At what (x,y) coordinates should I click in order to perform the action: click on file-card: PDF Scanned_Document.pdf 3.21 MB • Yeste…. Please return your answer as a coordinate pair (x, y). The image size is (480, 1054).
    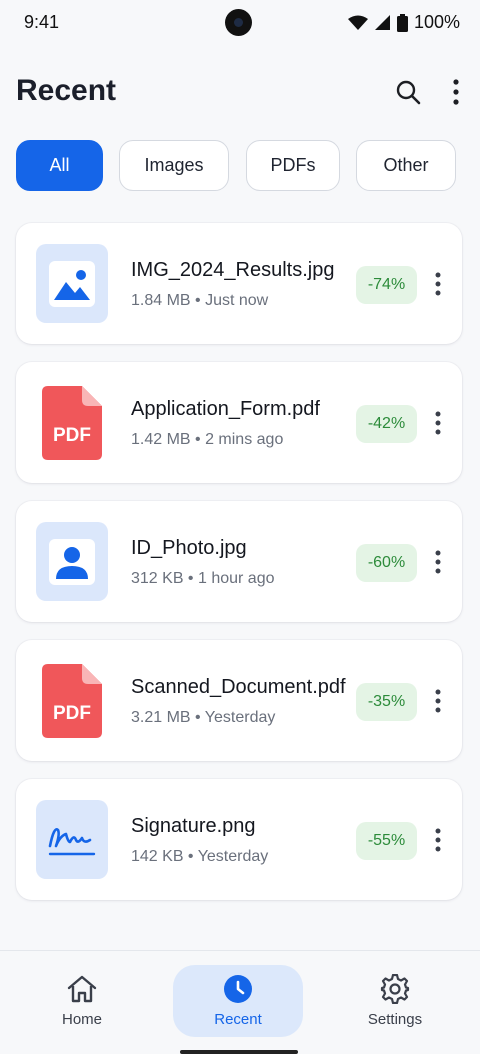
    Looking at the image, I should click on (239, 700).